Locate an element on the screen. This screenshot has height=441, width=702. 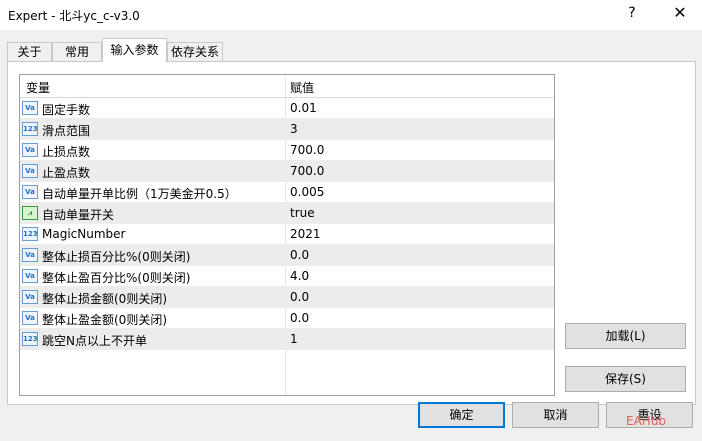
parameter-name: 自动单量开单比例（1万美金开0.5） is located at coordinates (139, 194).